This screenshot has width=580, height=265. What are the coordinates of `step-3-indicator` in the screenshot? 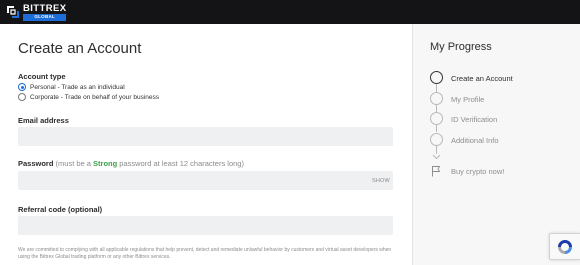 It's located at (436, 118).